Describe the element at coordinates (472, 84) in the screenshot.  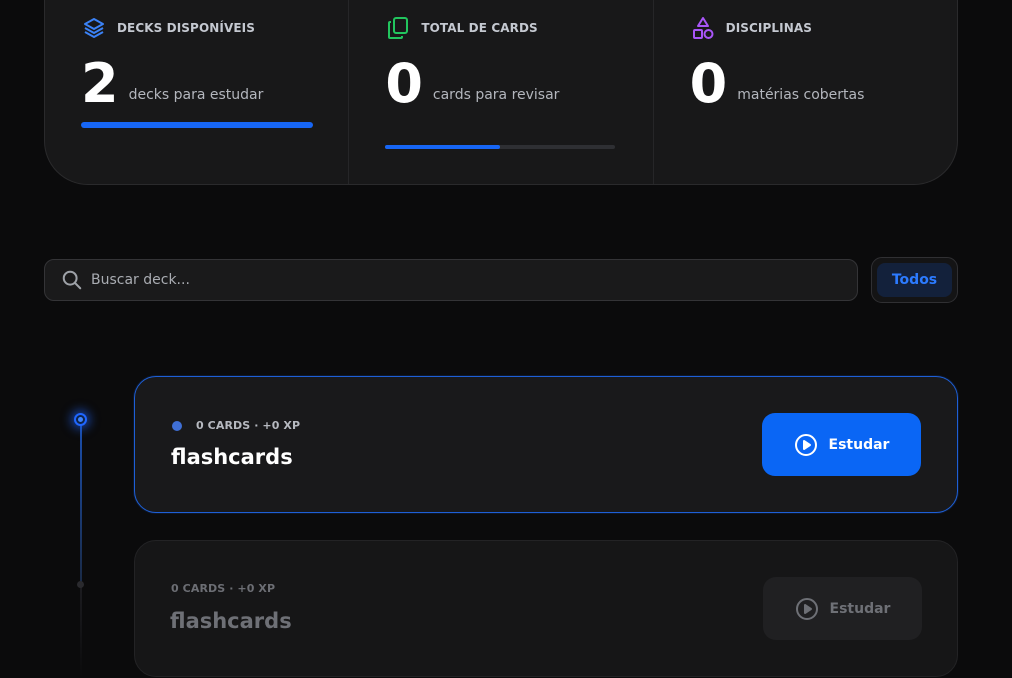
I see `stat-value-row: 0 cards para revisar` at that location.